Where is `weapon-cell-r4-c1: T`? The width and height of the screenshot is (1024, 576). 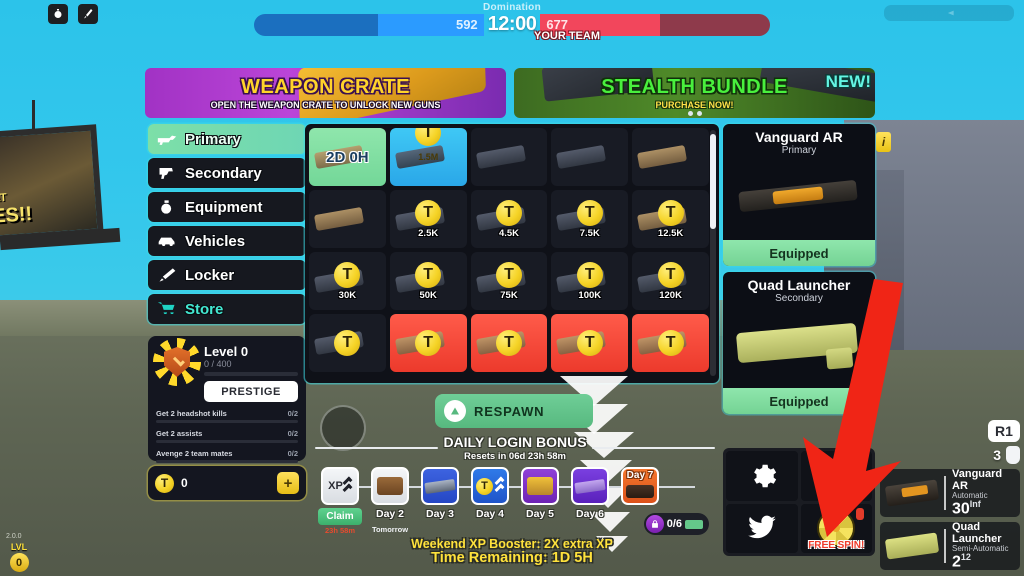
weapon-cell-r4-c1: T is located at coordinates (347, 343).